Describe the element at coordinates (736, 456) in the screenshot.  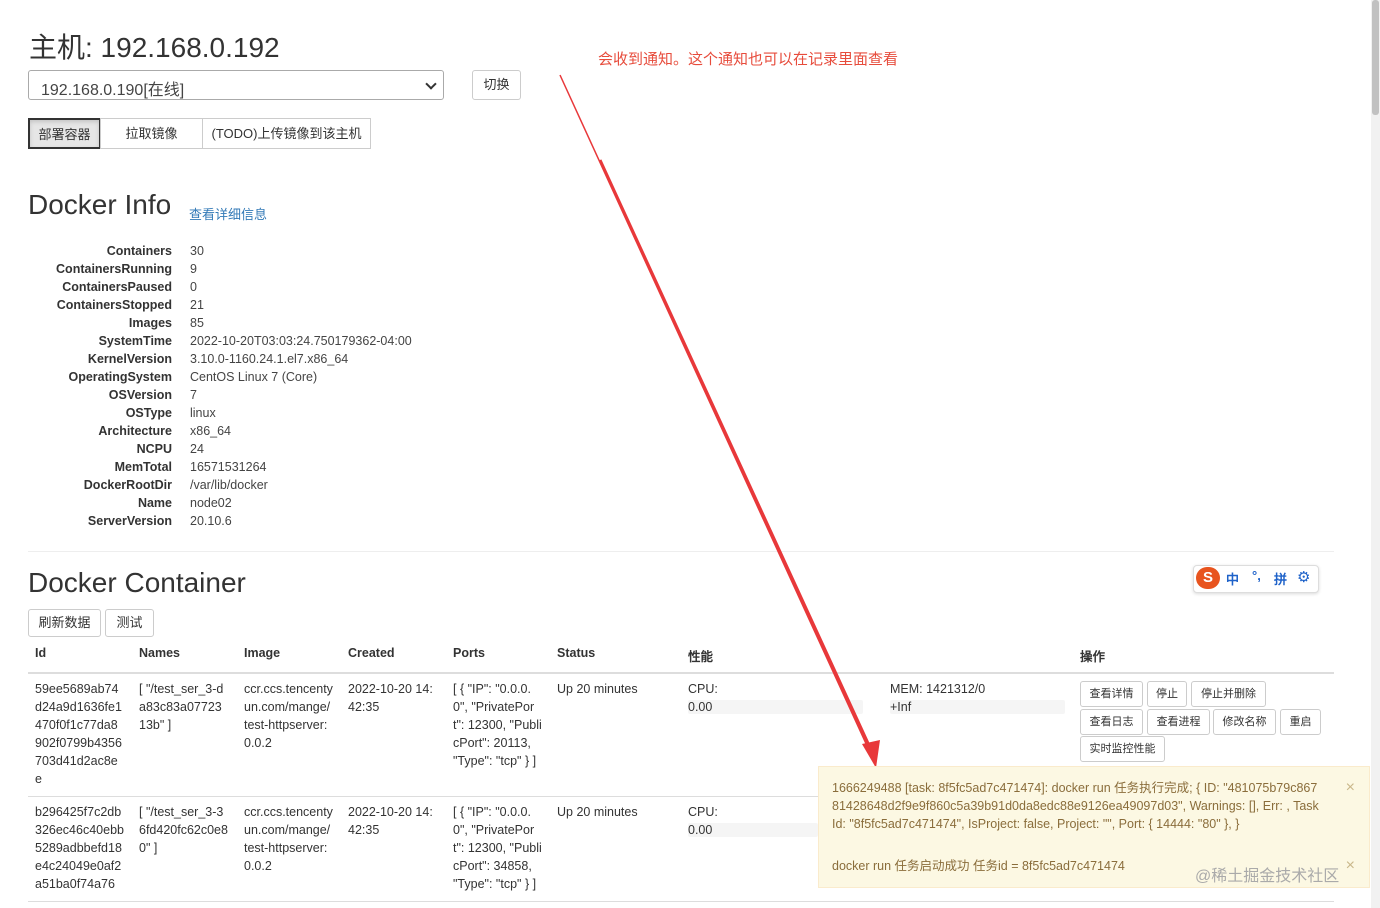
I see `arrow-shaft` at that location.